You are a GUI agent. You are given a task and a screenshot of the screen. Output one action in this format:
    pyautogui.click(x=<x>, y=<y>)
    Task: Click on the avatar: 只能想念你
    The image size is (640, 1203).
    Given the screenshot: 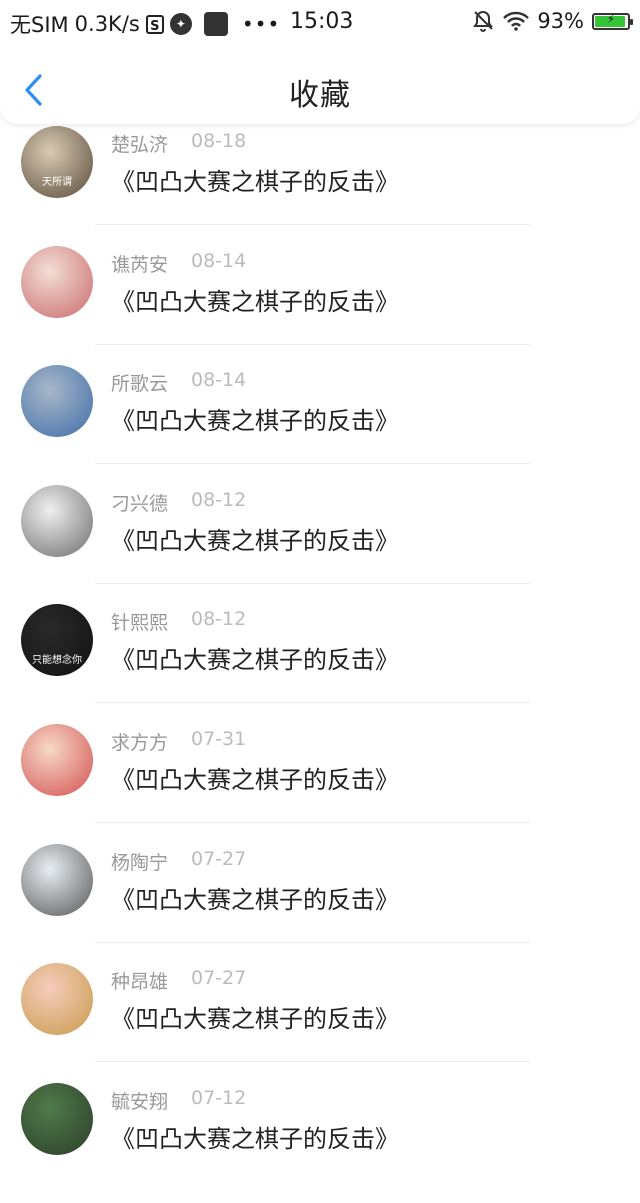 What is the action you would take?
    pyautogui.click(x=57, y=640)
    